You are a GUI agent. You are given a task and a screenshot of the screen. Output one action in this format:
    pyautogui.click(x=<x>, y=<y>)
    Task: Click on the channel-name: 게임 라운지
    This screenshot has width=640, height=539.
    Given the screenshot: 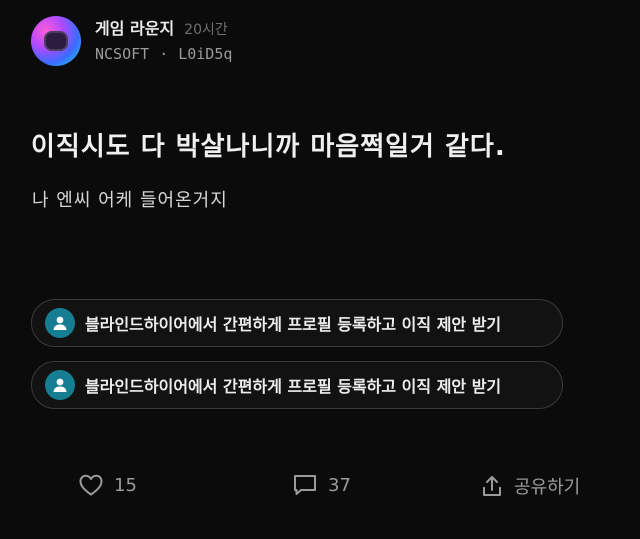 What is the action you would take?
    pyautogui.click(x=134, y=28)
    